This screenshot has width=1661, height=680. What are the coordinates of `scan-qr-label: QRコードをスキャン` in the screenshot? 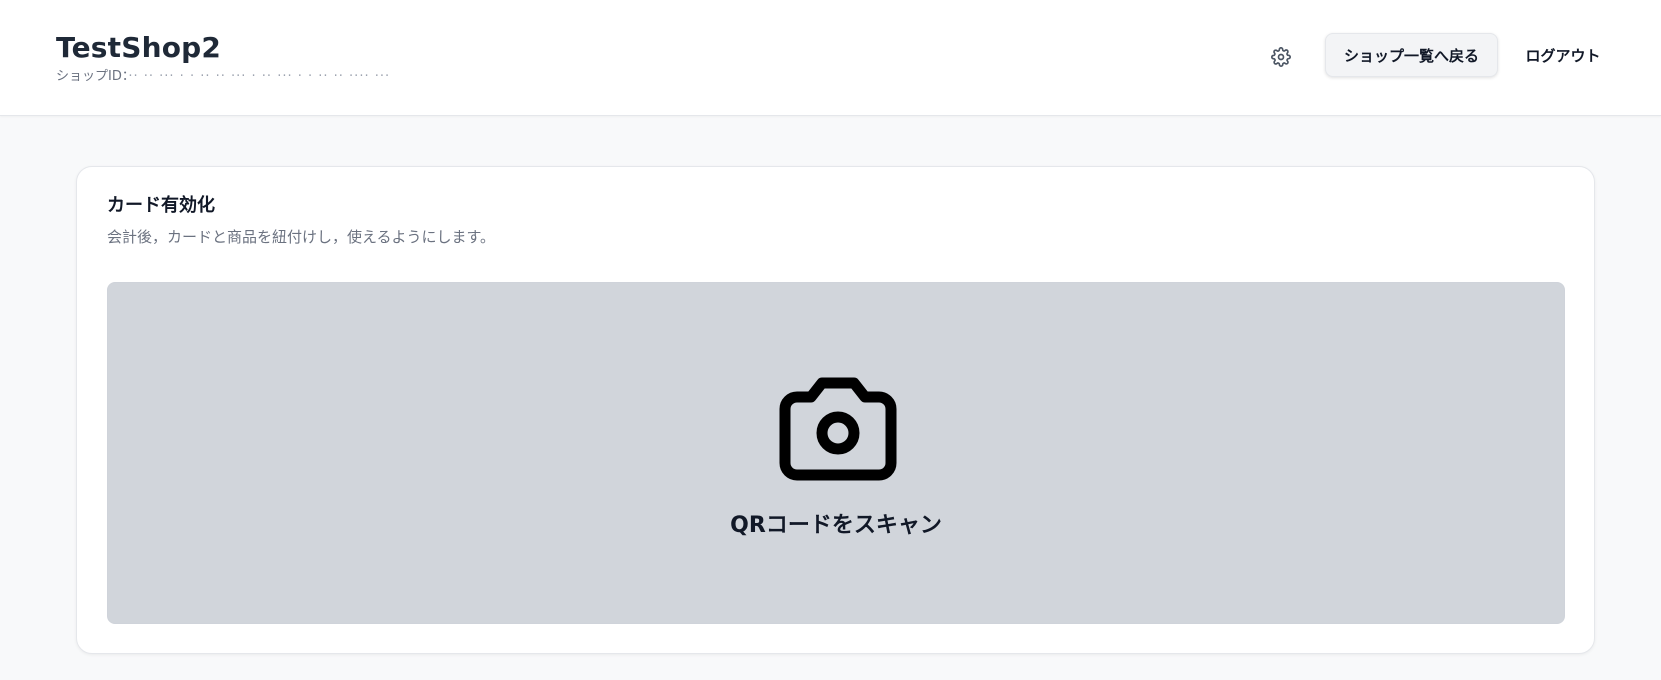 It's located at (836, 525).